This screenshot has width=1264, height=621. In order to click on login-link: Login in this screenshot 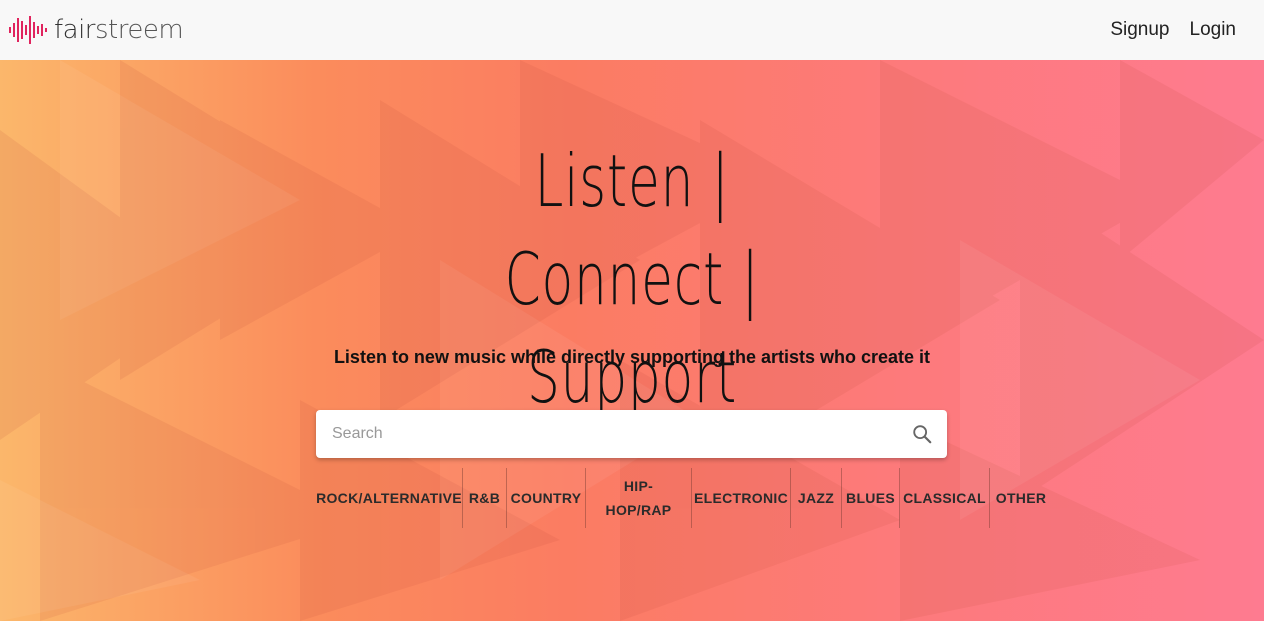, I will do `click(1213, 30)`.